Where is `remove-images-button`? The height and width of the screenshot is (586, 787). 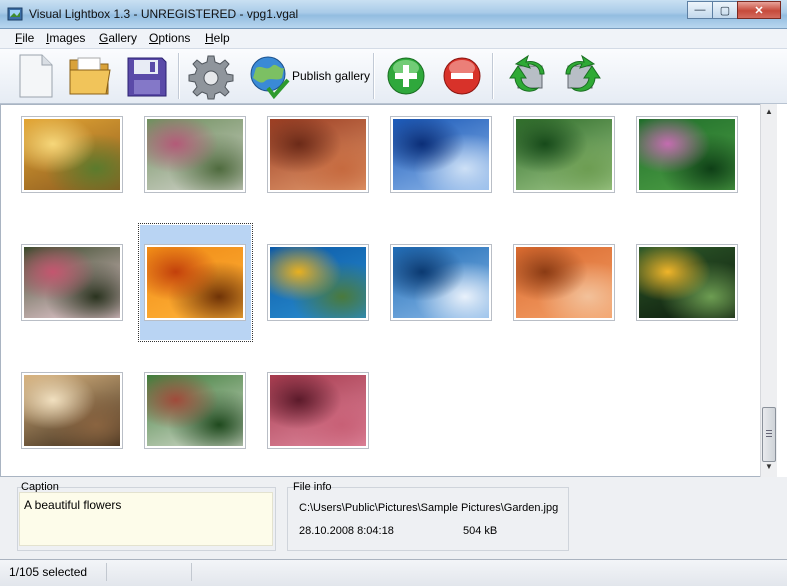
remove-images-button is located at coordinates (462, 76).